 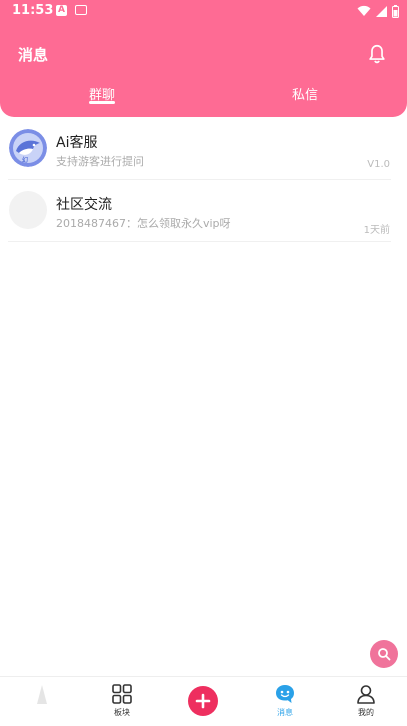 I want to click on a-icon: A, so click(x=61, y=10).